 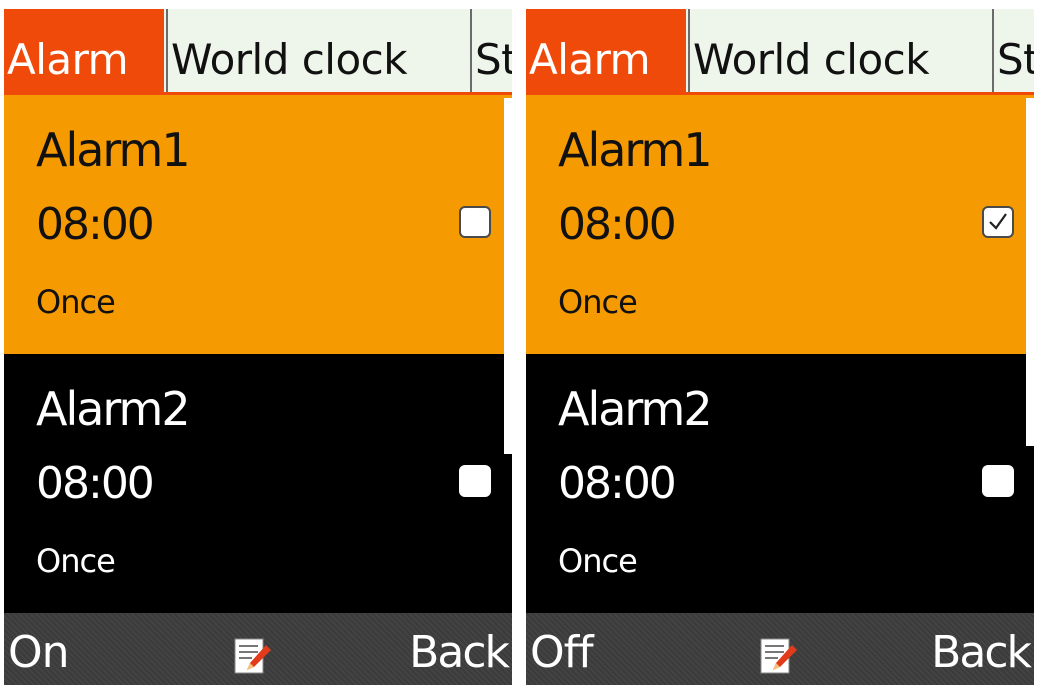 I want to click on softkey-left-on: On, so click(x=39, y=652).